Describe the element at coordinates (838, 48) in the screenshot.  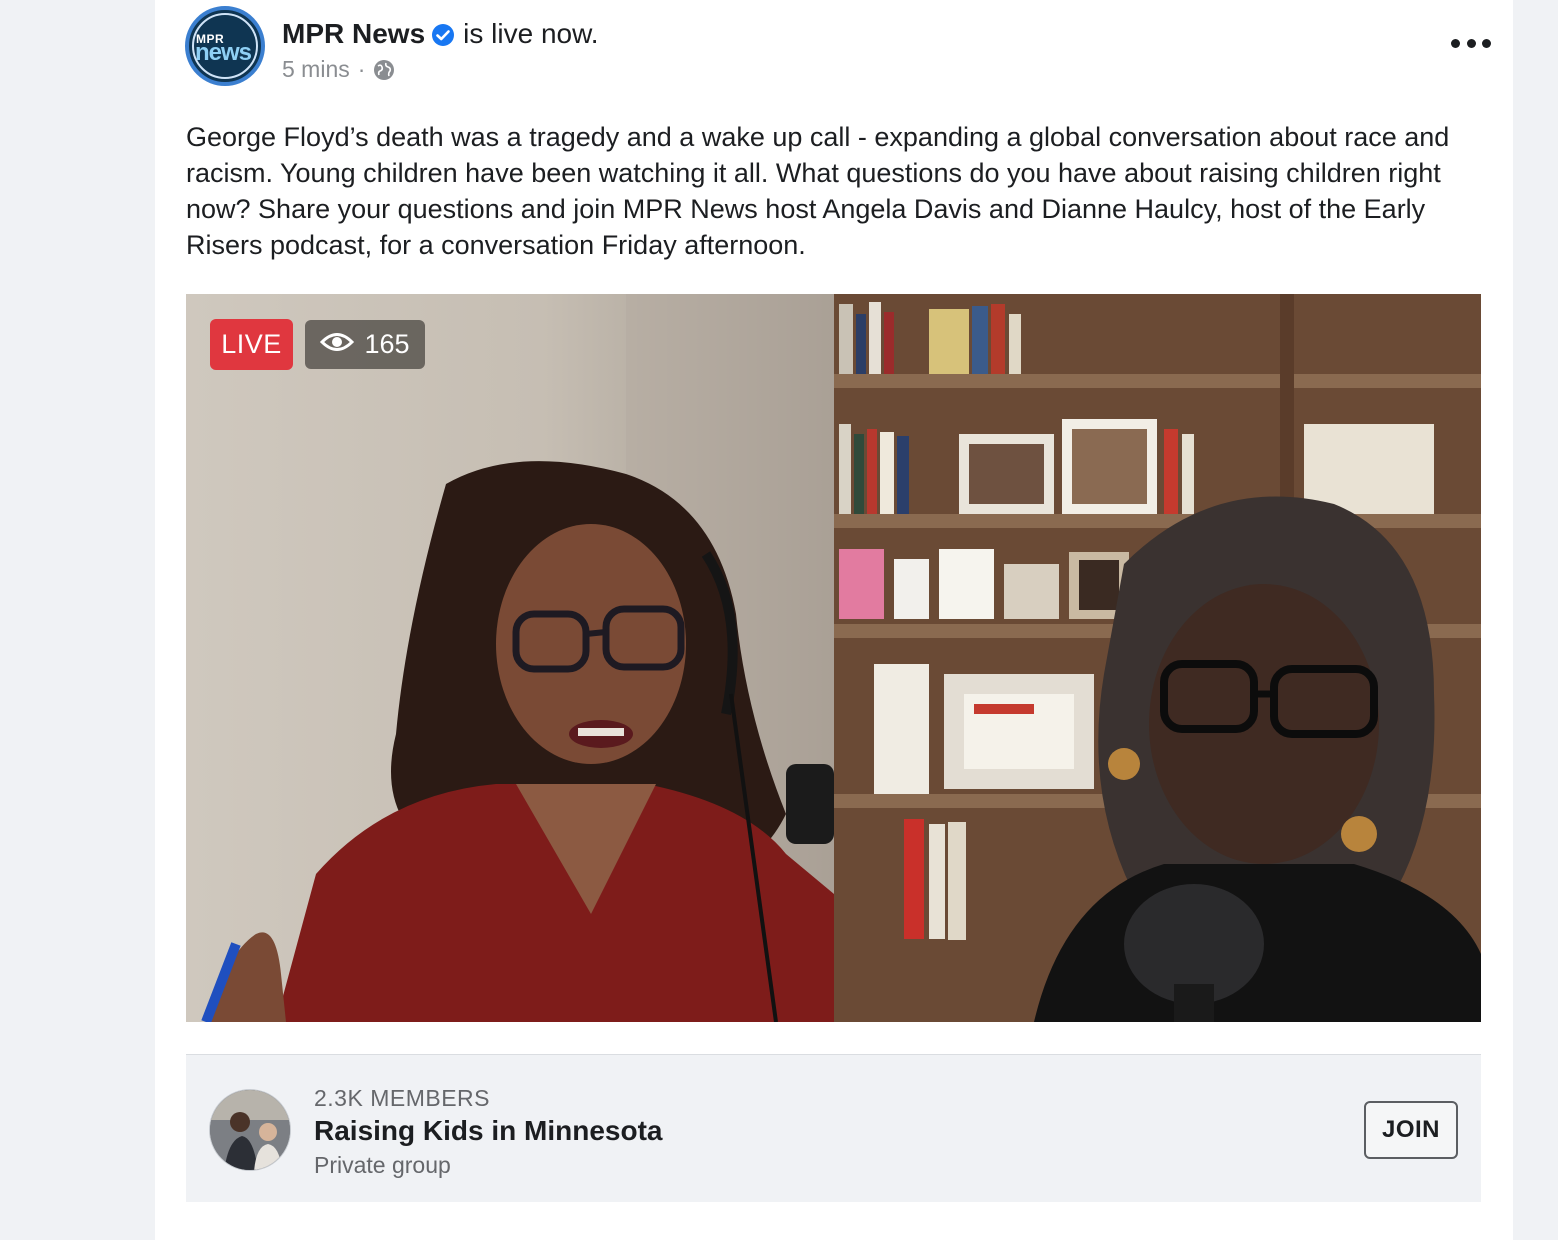
I see `post-header: MPR news MPR News is live now. 5 mins ·` at that location.